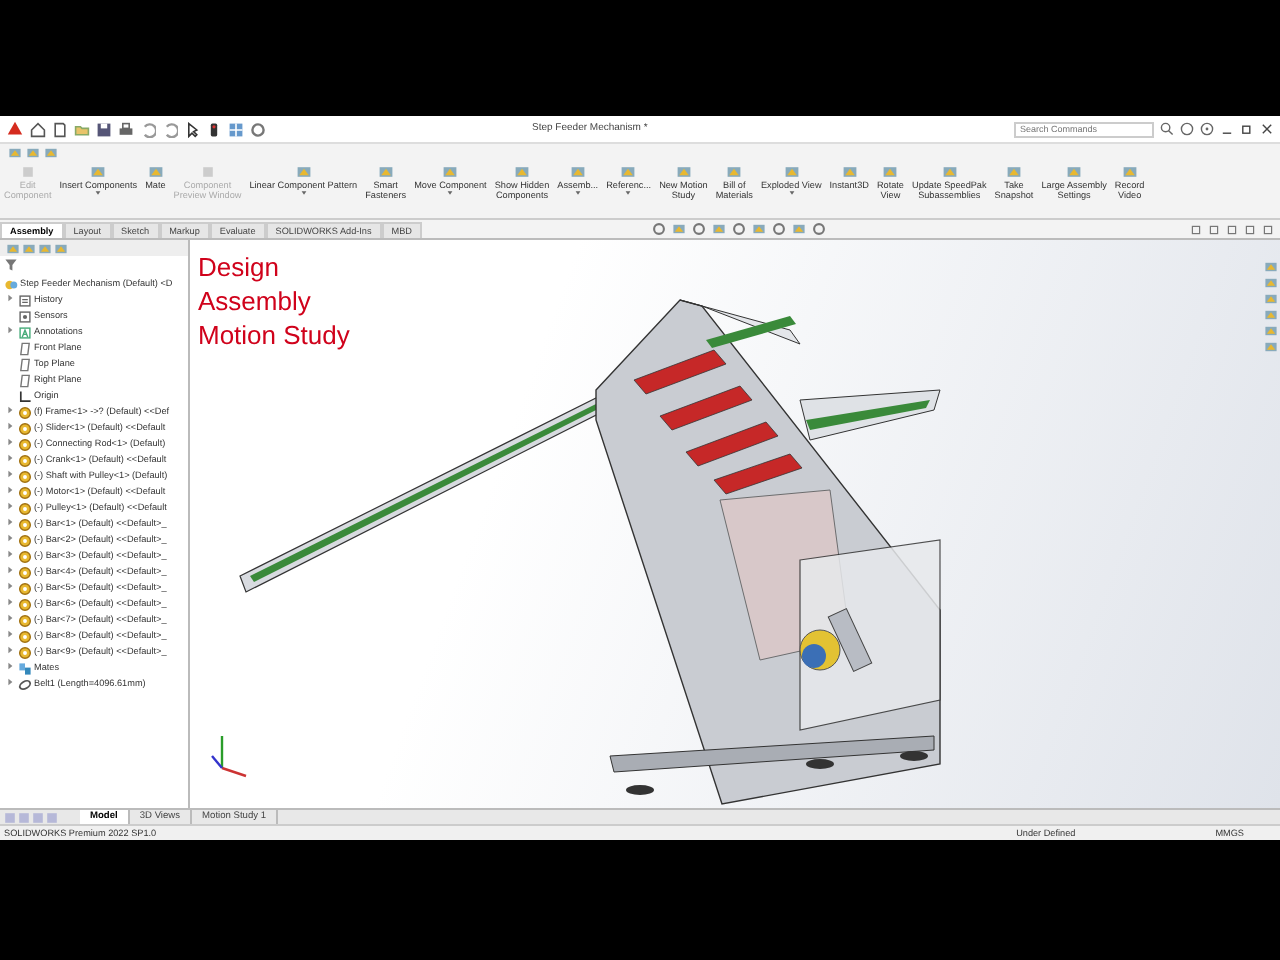 The height and width of the screenshot is (960, 1280). Describe the element at coordinates (25, 396) in the screenshot. I see `origin-icon` at that location.